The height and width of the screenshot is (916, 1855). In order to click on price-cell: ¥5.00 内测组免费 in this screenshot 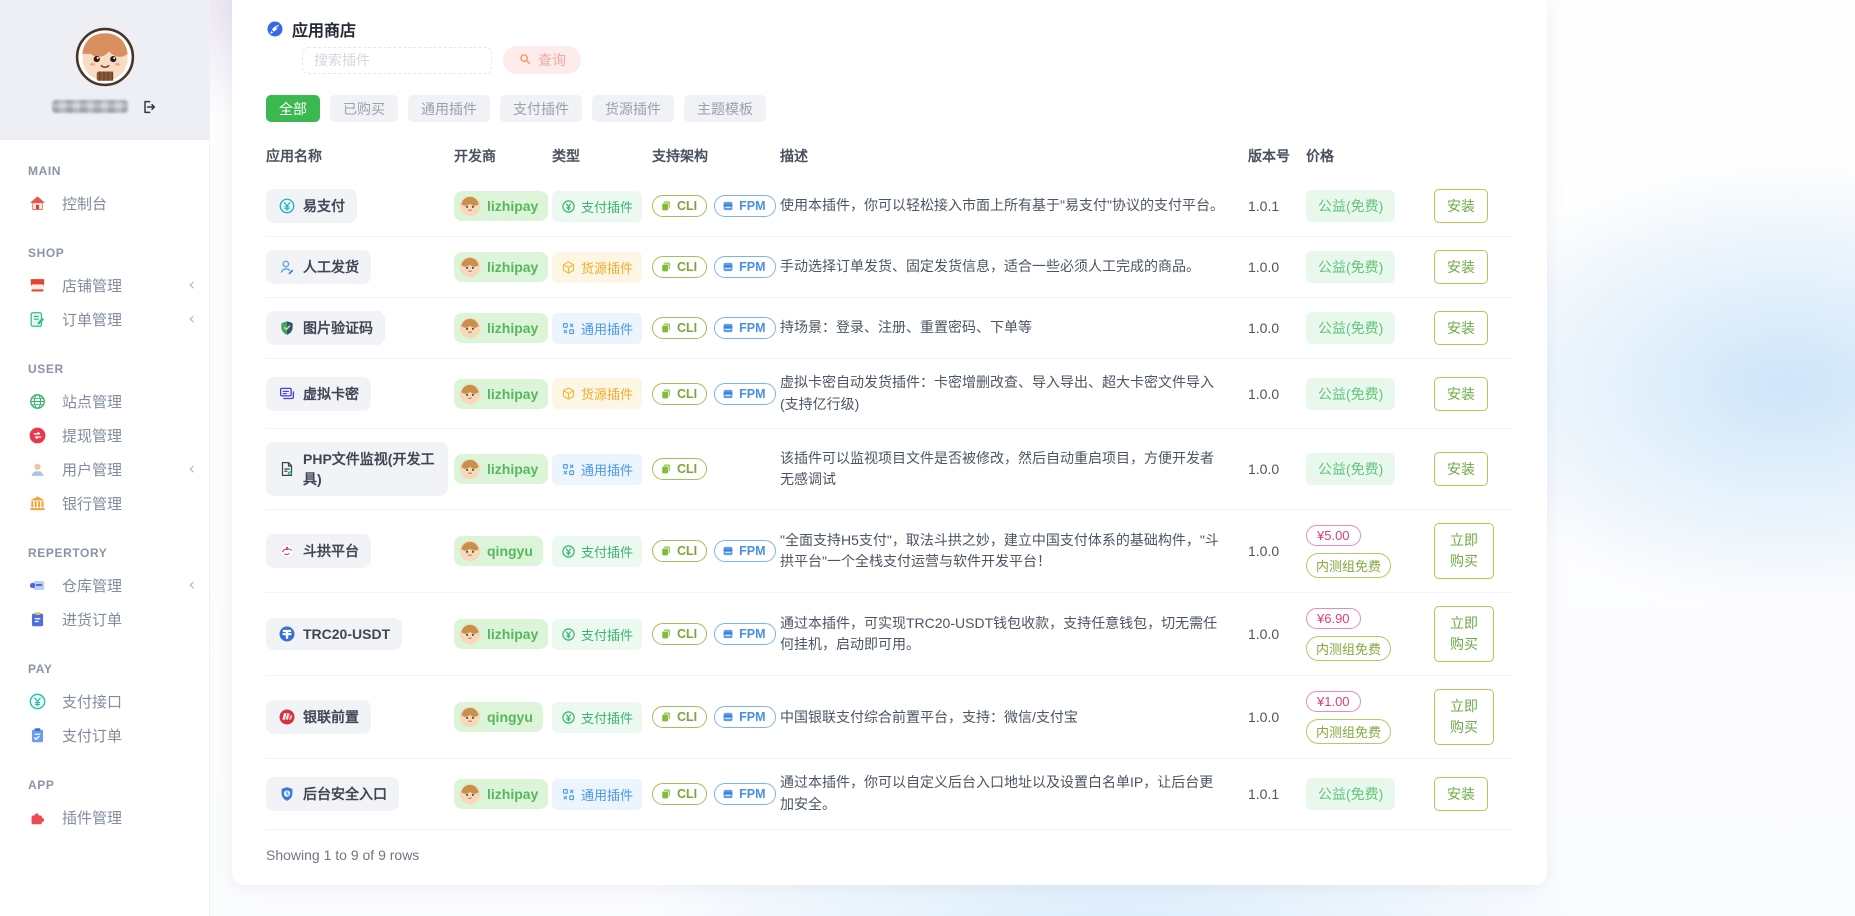, I will do `click(1370, 551)`.